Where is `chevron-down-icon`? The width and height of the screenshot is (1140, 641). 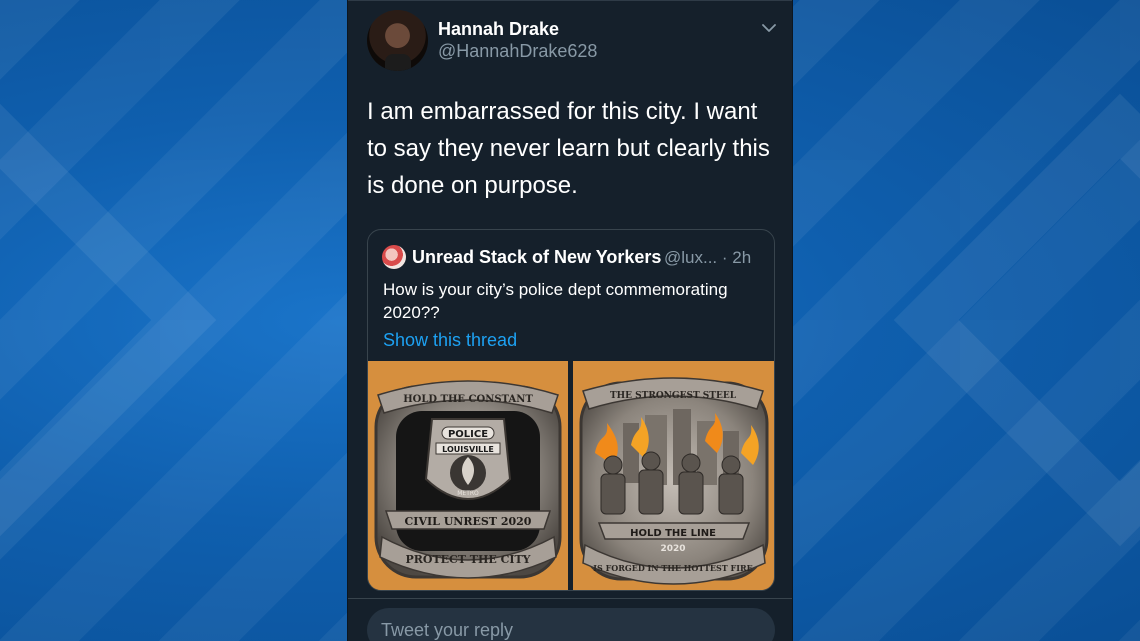
chevron-down-icon is located at coordinates (769, 28).